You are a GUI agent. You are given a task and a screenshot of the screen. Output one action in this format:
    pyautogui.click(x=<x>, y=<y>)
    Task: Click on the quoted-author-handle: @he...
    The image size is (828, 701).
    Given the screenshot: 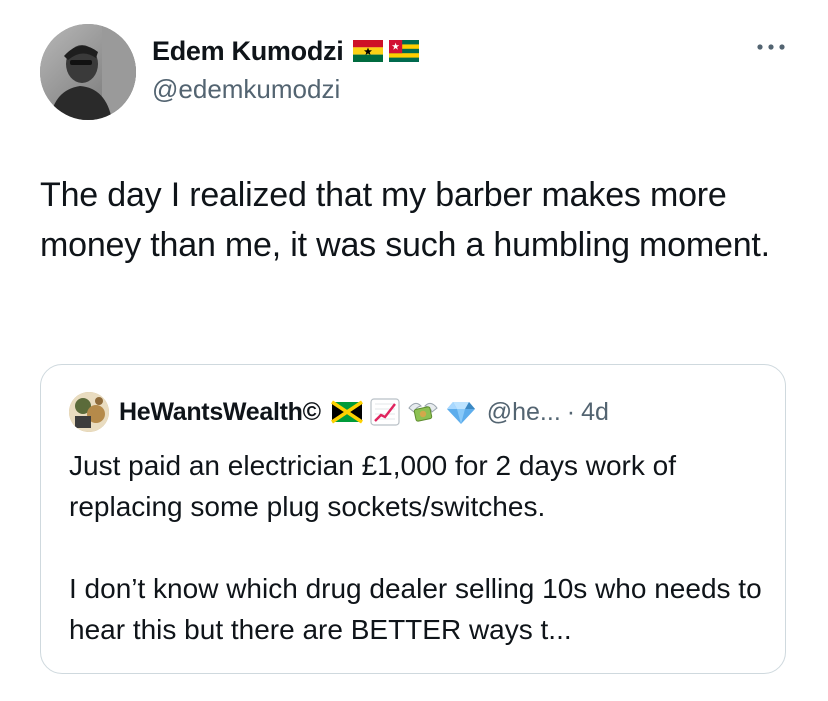 What is the action you would take?
    pyautogui.click(x=523, y=411)
    